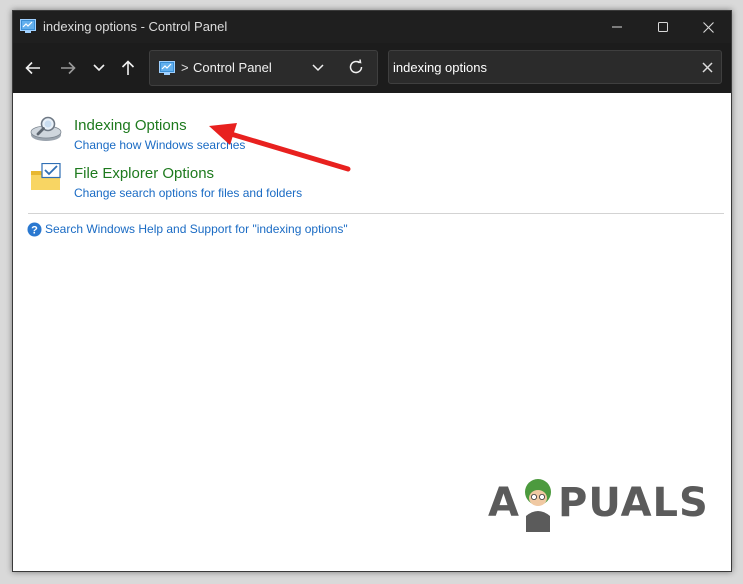 The image size is (743, 584). Describe the element at coordinates (130, 125) in the screenshot. I see `indexing-options-link: Indexing Options` at that location.